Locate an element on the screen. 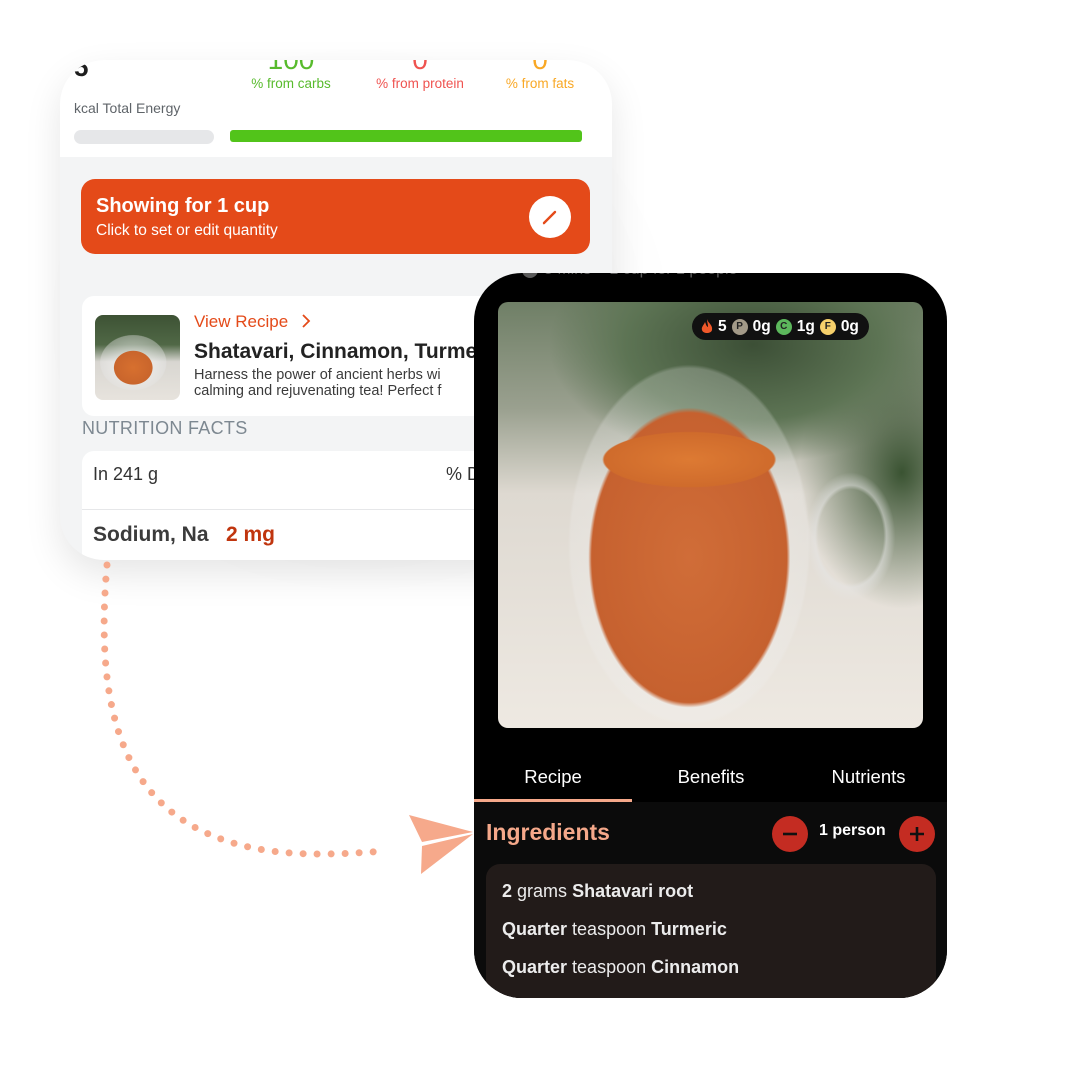 The image size is (1080, 1080). clock-icon is located at coordinates (530, 275).